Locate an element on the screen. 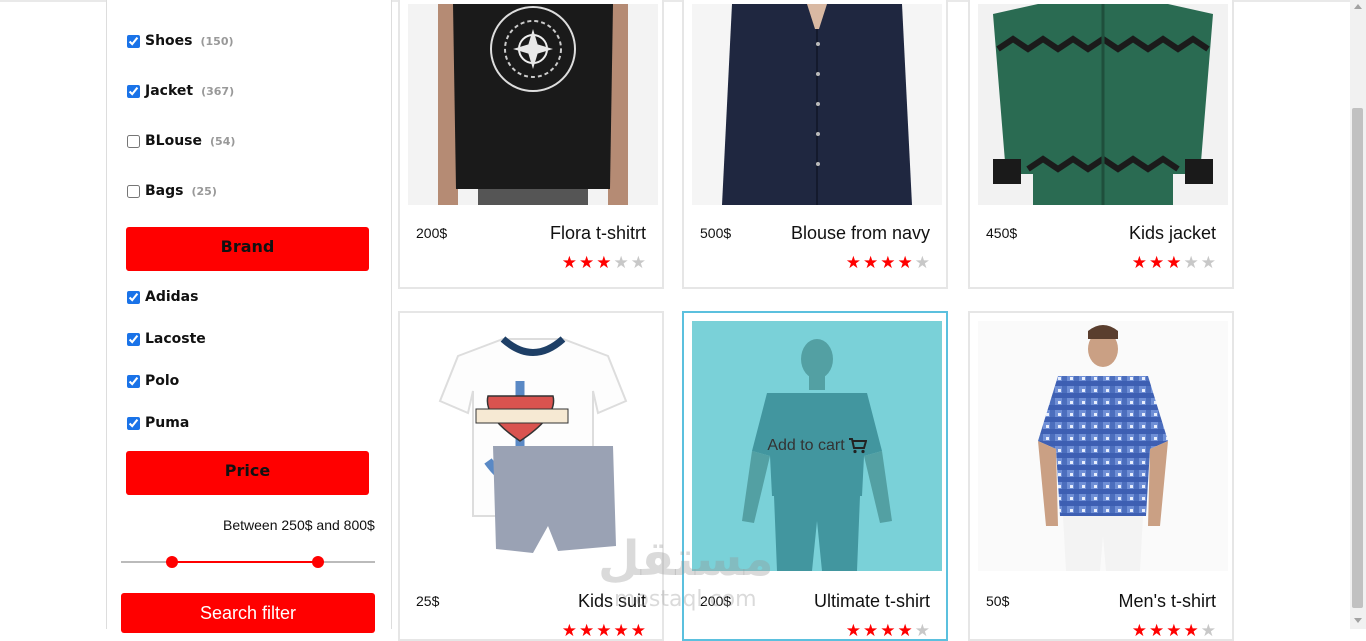 The image size is (1366, 641). price-heading: Price is located at coordinates (247, 473).